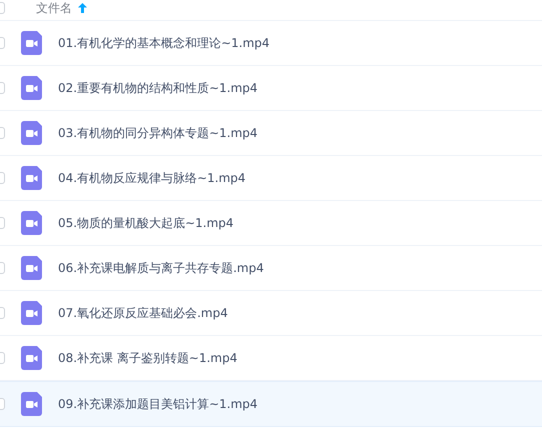  What do you see at coordinates (164, 43) in the screenshot?
I see `file-name: 01.有机化学的基本概念和理论~1.mp4` at bounding box center [164, 43].